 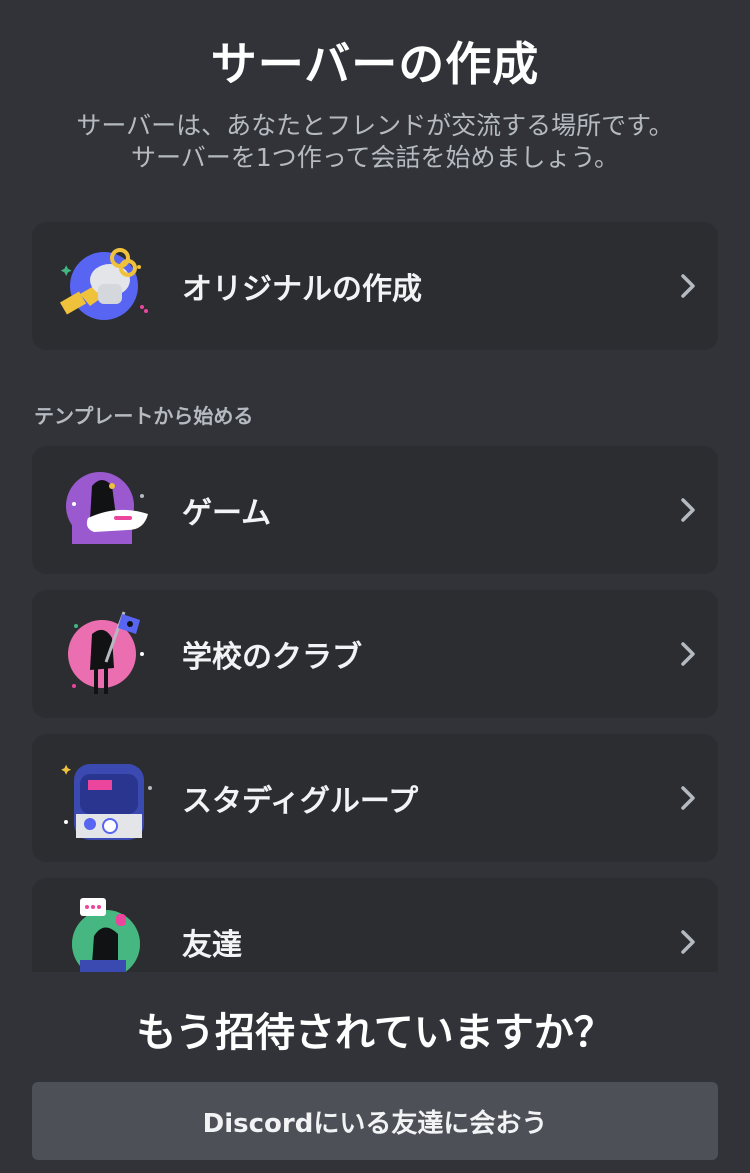 What do you see at coordinates (107, 510) in the screenshot?
I see `game-illustration` at bounding box center [107, 510].